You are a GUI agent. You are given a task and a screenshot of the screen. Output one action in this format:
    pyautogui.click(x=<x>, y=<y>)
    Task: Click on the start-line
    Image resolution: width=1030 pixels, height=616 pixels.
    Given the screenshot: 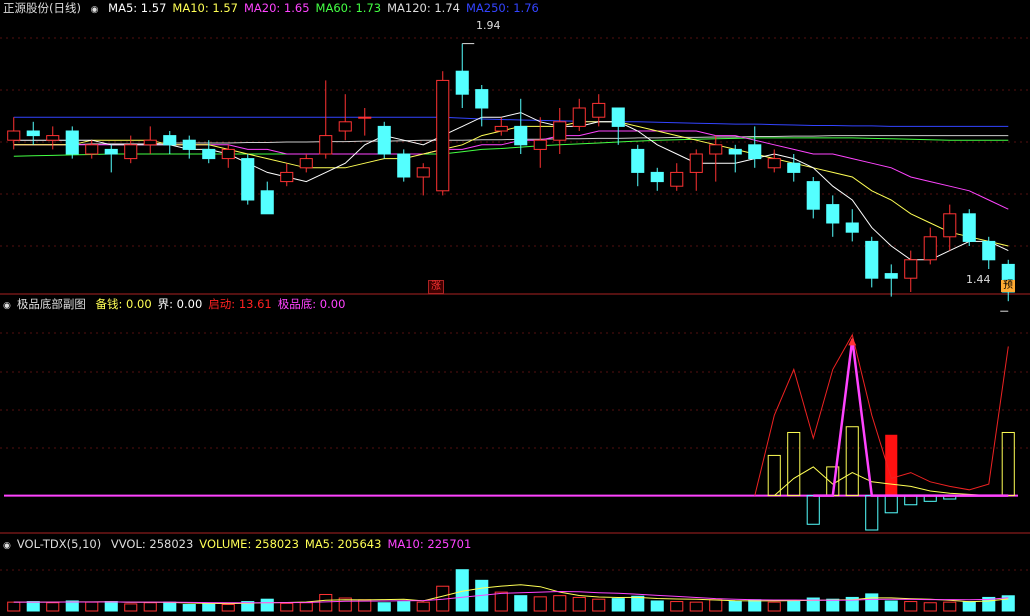 What is the action you would take?
    pyautogui.click(x=881, y=414)
    